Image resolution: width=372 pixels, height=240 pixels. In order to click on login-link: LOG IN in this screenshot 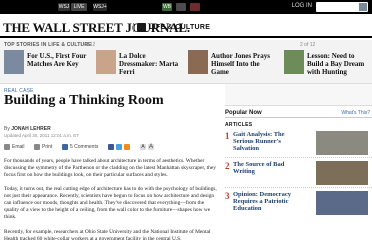, I will do `click(302, 6)`.